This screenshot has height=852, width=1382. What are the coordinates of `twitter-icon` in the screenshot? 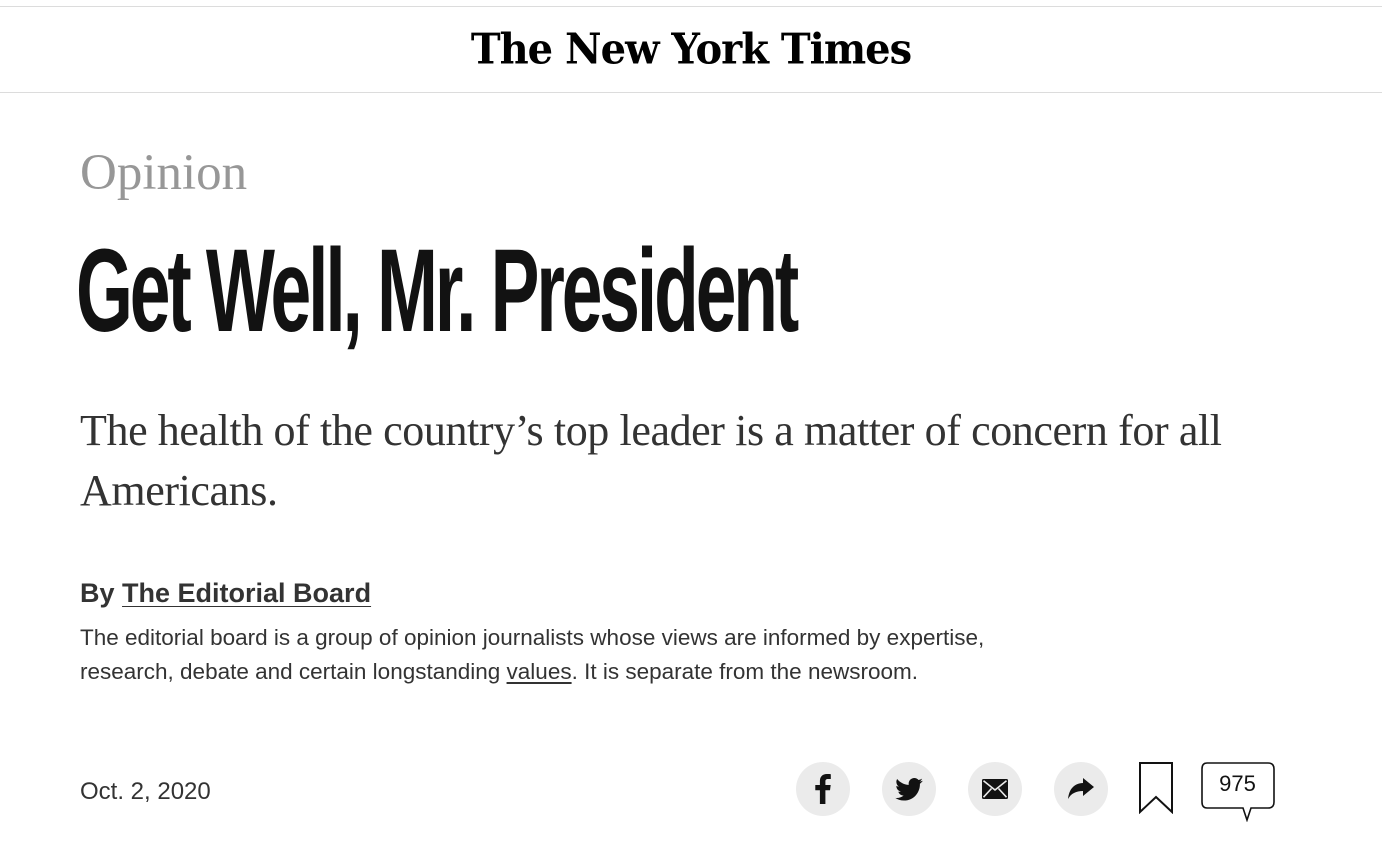 It's located at (909, 789).